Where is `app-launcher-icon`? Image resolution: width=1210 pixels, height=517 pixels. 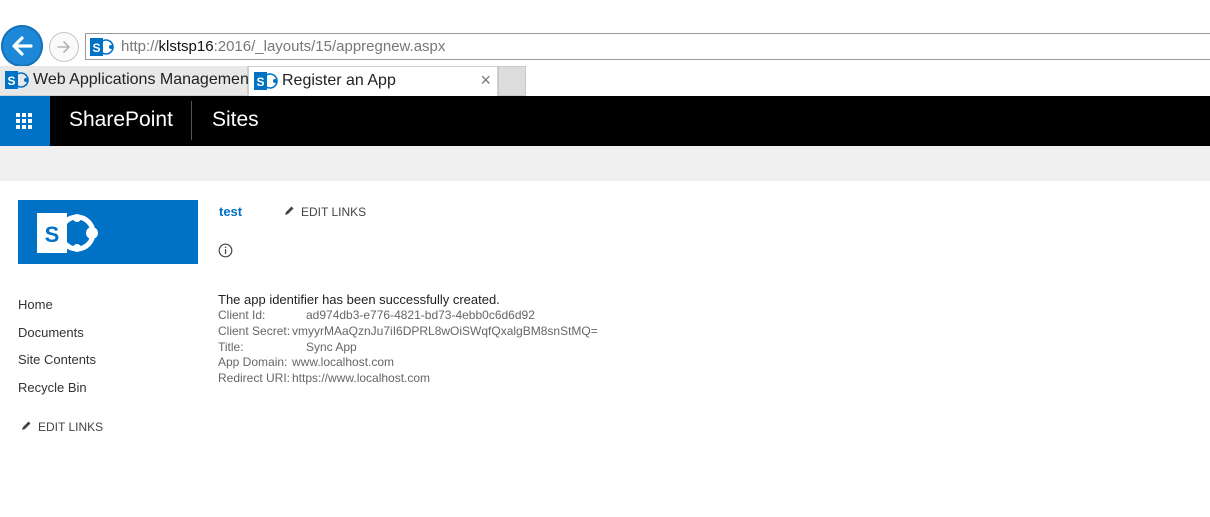
app-launcher-icon is located at coordinates (24, 121).